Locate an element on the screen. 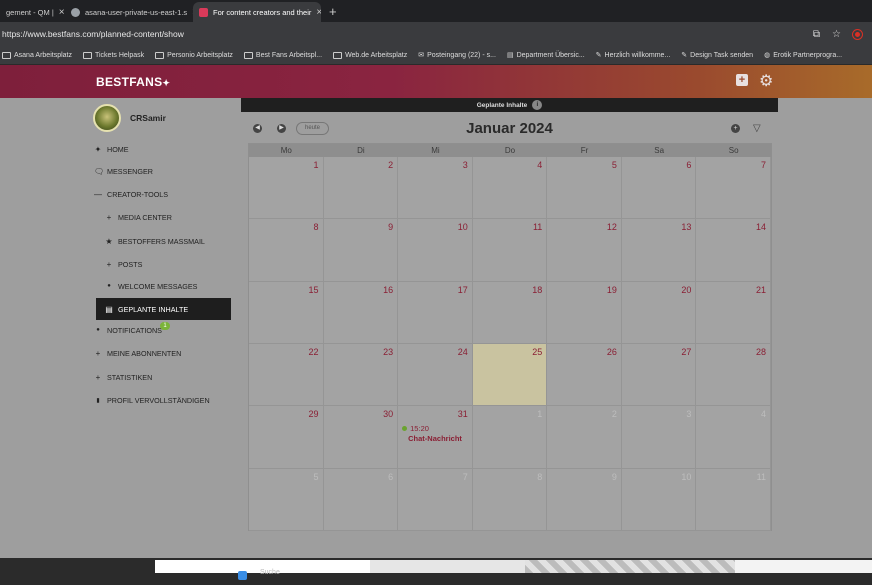  day-number: 7 is located at coordinates (465, 476).